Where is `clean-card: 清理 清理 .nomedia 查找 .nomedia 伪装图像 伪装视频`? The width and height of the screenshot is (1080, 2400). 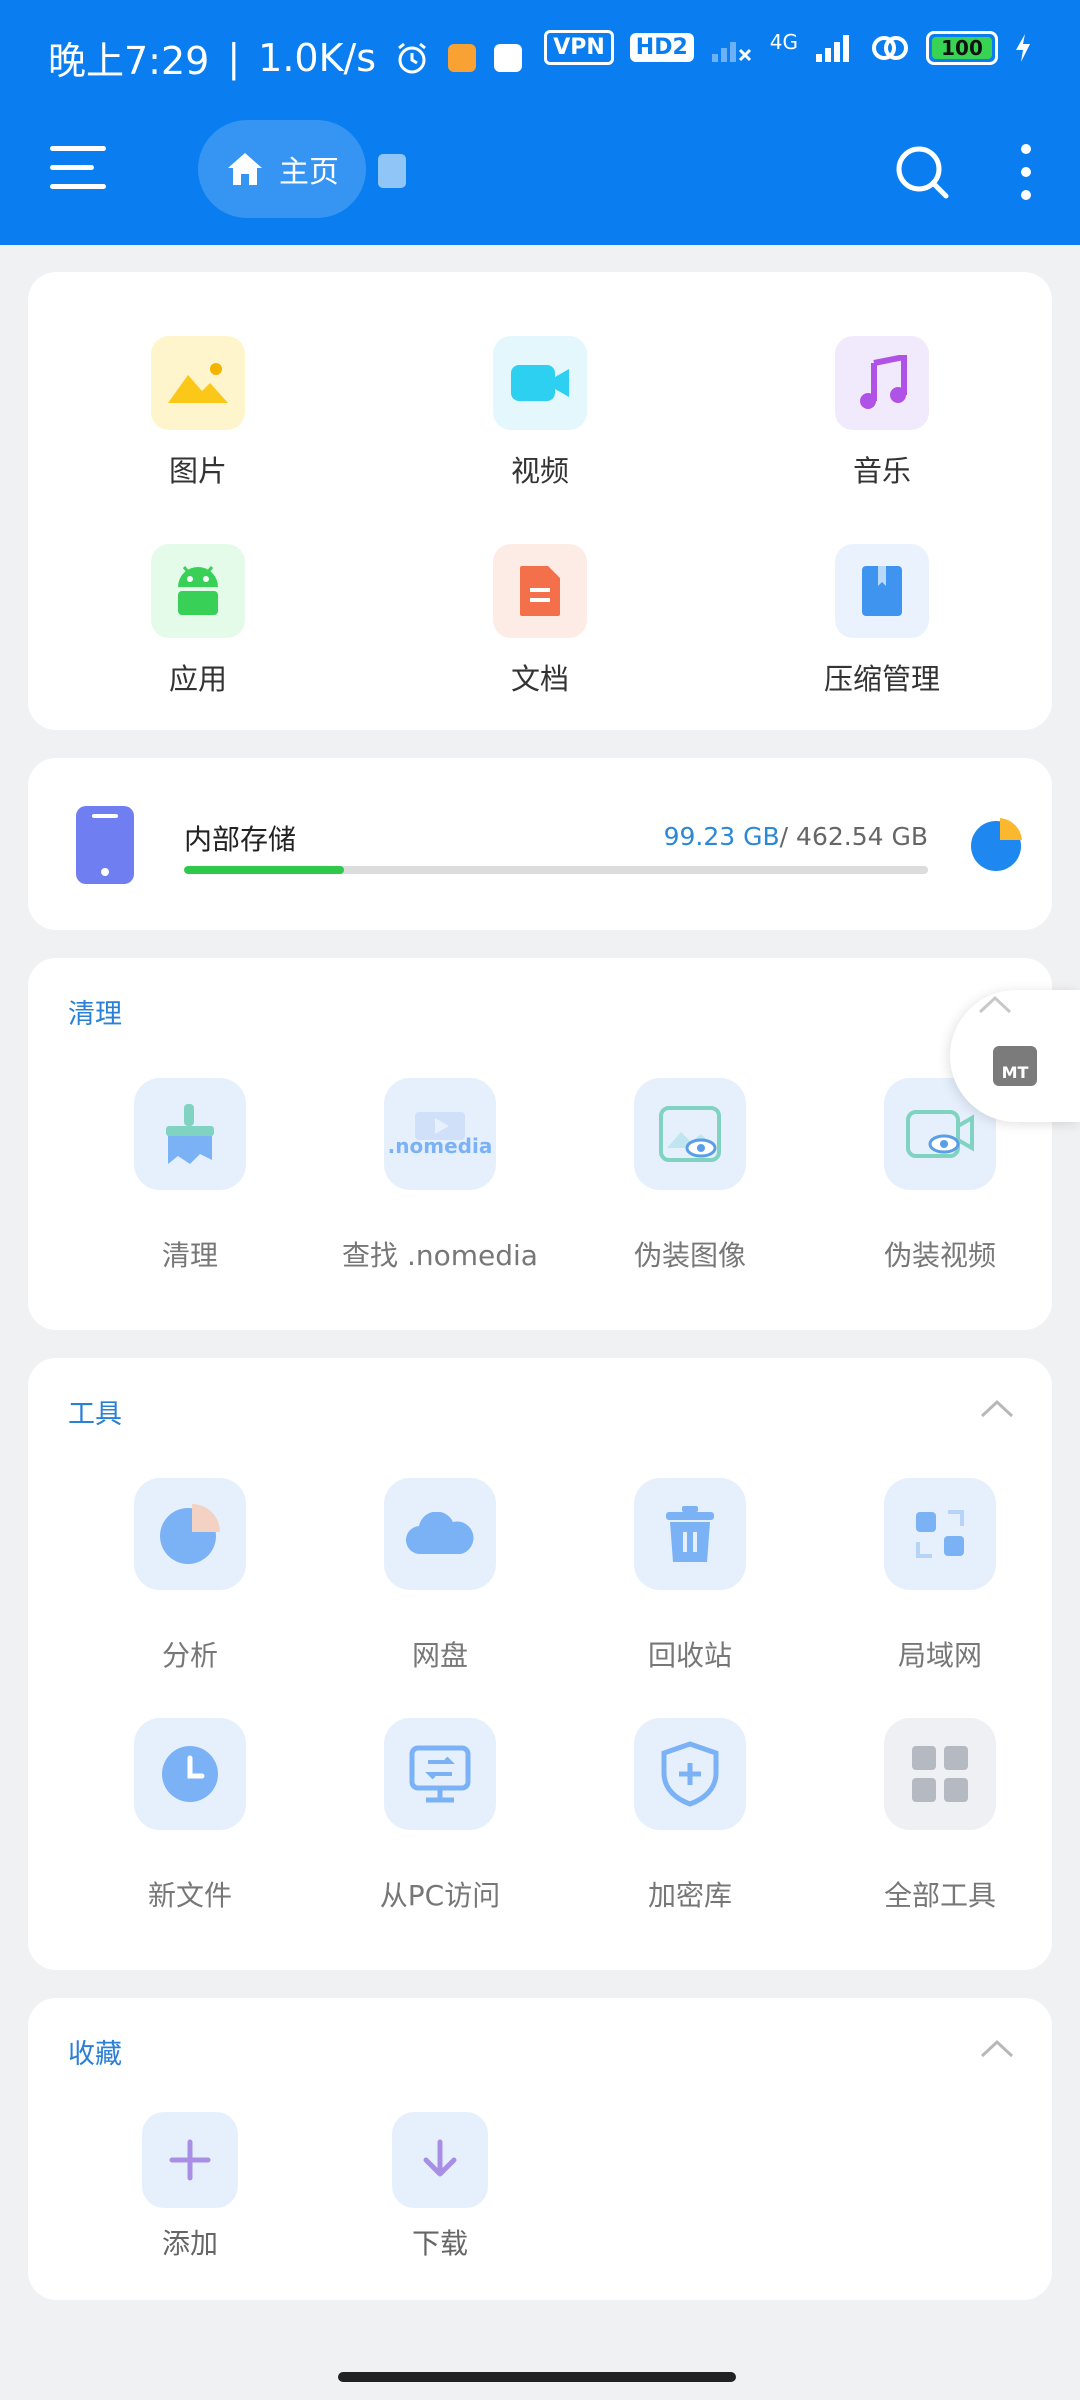
clean-card: 清理 清理 .nomedia 查找 .nomedia 伪装图像 伪装视频 is located at coordinates (540, 1144).